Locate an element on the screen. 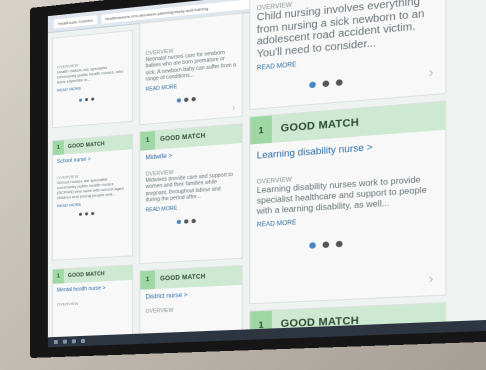 The width and height of the screenshot is (486, 370). search-icon is located at coordinates (65, 342).